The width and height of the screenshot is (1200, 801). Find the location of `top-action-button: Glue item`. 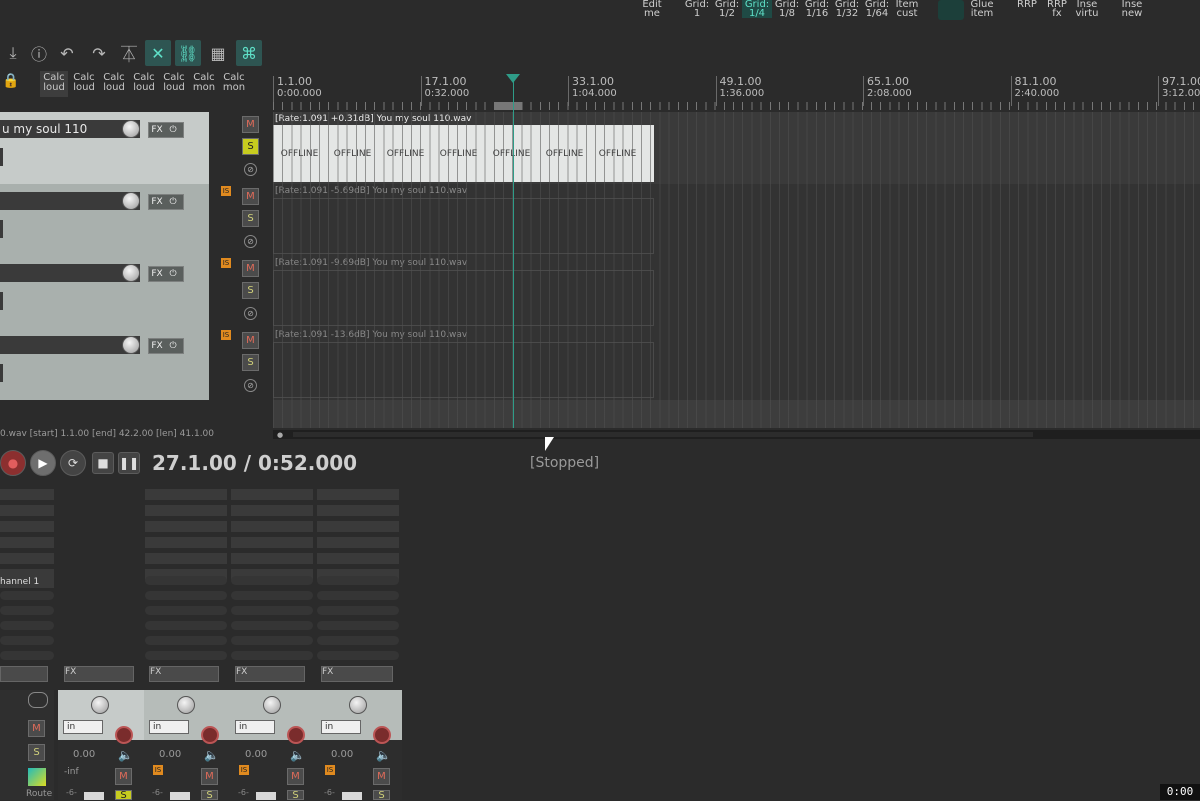

top-action-button: Glue item is located at coordinates (982, 9).